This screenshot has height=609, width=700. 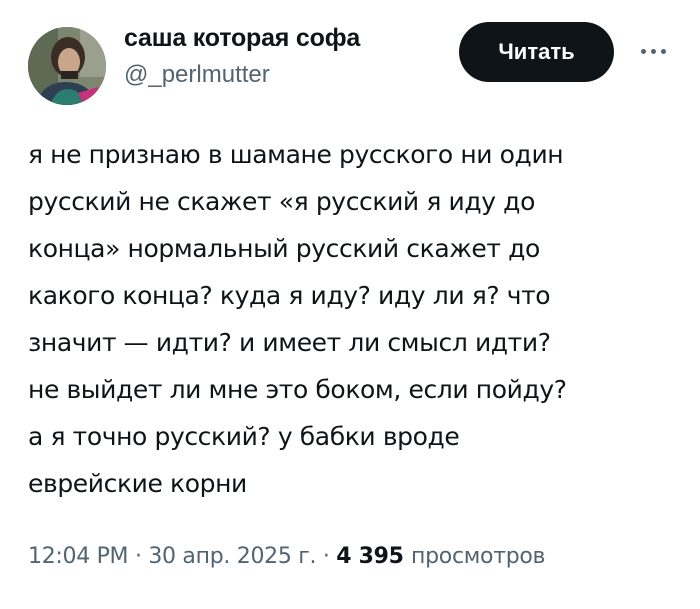 What do you see at coordinates (242, 57) in the screenshot?
I see `author-names: саша которая софа @_perlmutter` at bounding box center [242, 57].